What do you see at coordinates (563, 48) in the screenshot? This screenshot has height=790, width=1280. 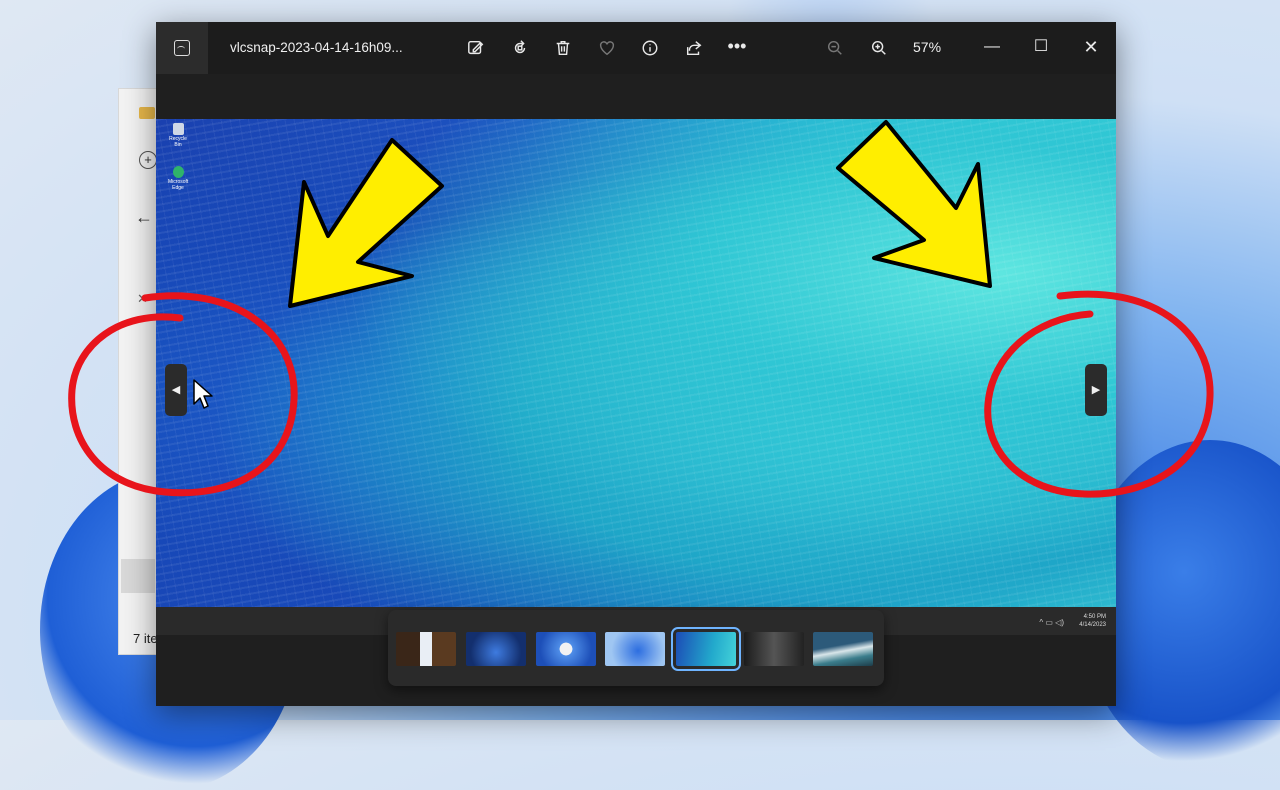 I see `delete-icon` at bounding box center [563, 48].